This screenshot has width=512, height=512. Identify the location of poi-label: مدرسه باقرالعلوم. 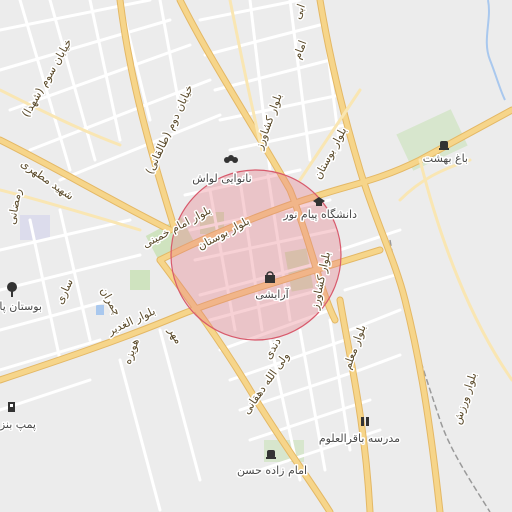
(359, 438).